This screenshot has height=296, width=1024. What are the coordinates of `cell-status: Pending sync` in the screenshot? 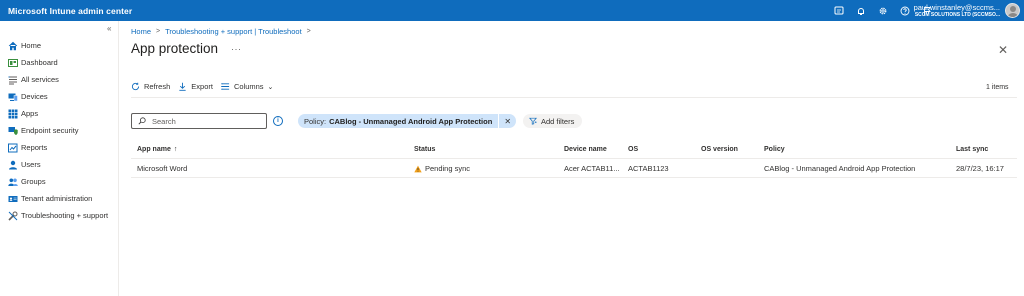 It's located at (486, 168).